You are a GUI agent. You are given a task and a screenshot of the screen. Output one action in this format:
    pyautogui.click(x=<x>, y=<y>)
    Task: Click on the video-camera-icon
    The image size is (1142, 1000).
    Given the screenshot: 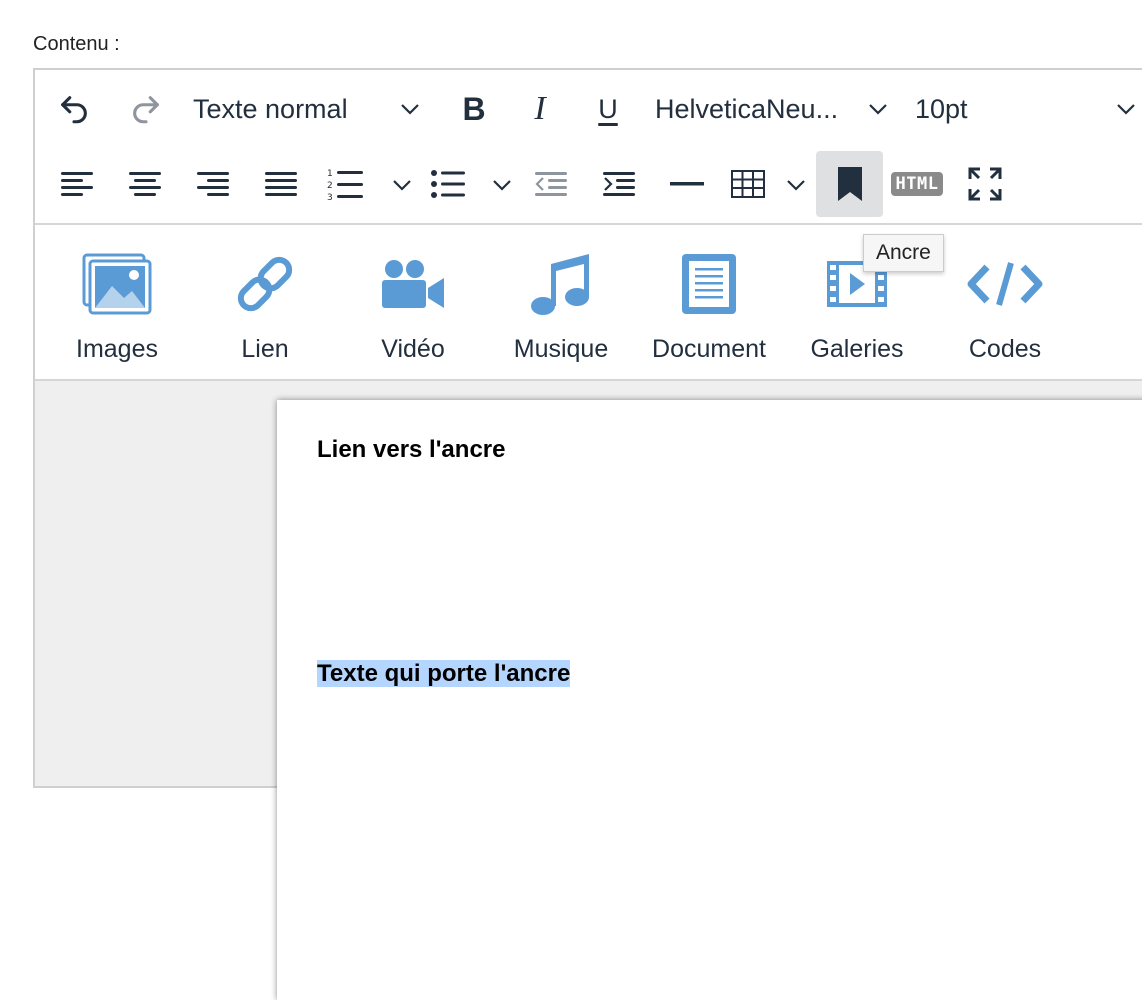 What is the action you would take?
    pyautogui.click(x=413, y=284)
    